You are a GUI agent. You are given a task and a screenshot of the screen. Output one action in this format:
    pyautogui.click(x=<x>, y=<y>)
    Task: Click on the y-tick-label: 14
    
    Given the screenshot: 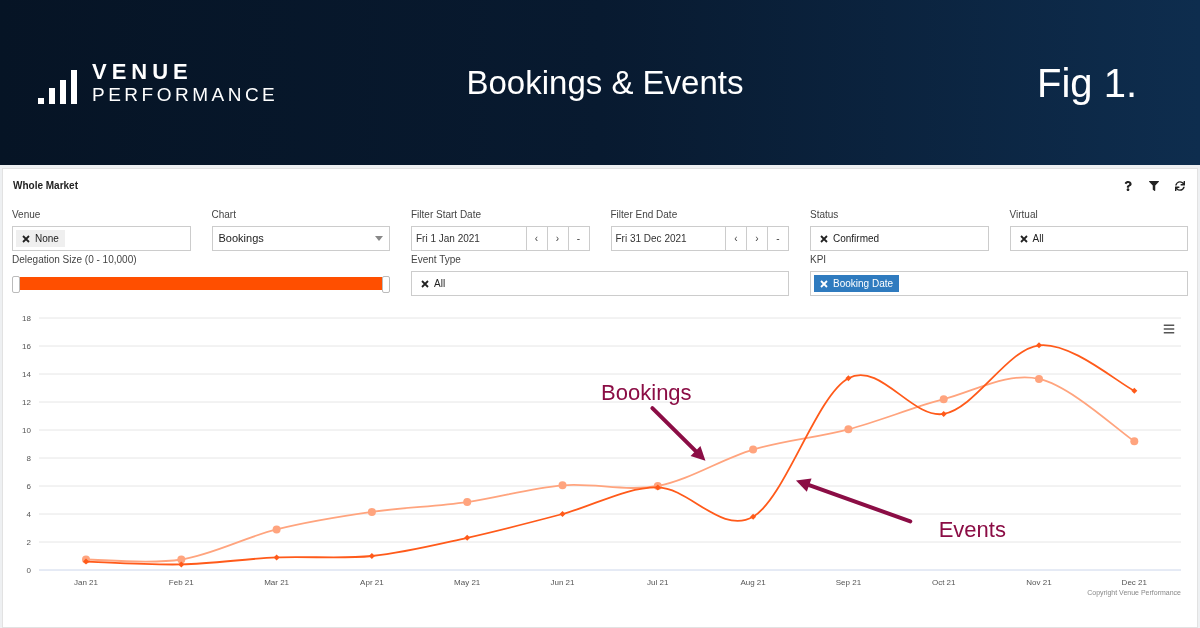 What is the action you would take?
    pyautogui.click(x=26, y=374)
    